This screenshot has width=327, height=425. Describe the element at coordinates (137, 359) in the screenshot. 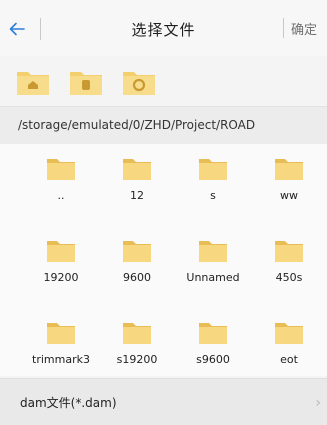

I see `folder-name: s19200` at that location.